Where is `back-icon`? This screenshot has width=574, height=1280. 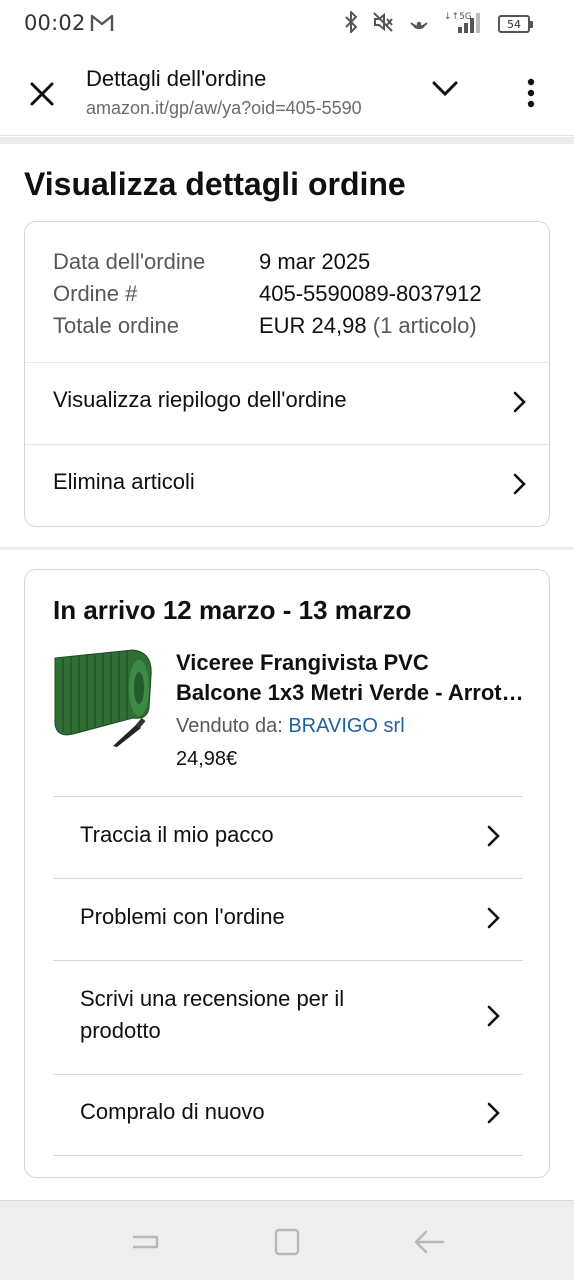
back-icon is located at coordinates (429, 1242).